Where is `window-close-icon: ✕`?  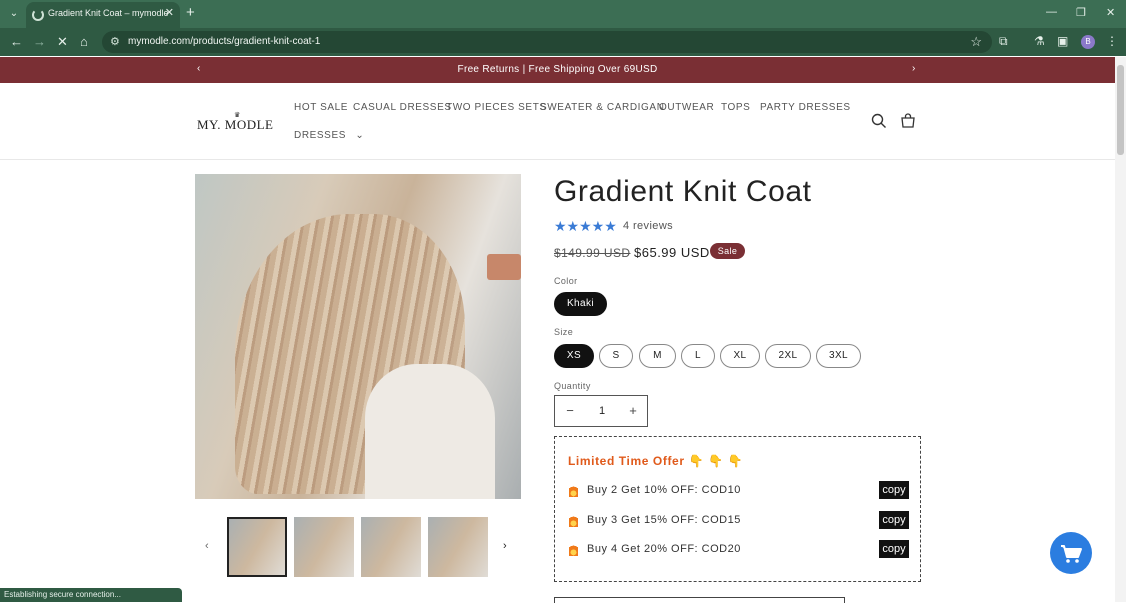 window-close-icon: ✕ is located at coordinates (1110, 12).